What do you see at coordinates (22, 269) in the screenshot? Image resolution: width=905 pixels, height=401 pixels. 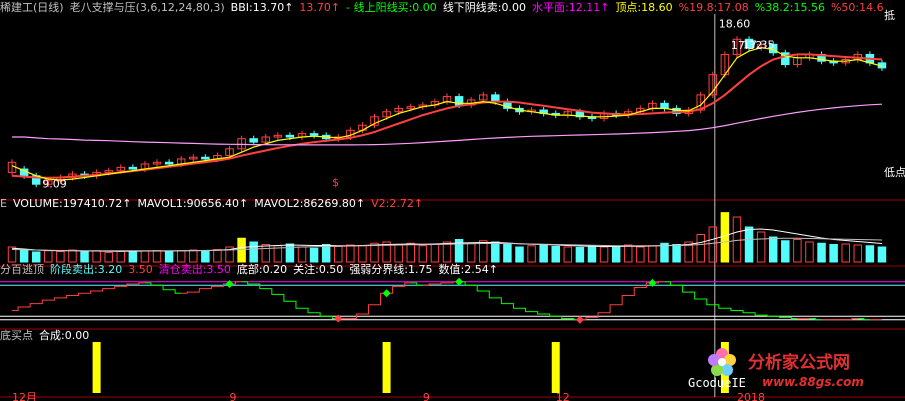 I see `header-item: 分百逃顶` at bounding box center [22, 269].